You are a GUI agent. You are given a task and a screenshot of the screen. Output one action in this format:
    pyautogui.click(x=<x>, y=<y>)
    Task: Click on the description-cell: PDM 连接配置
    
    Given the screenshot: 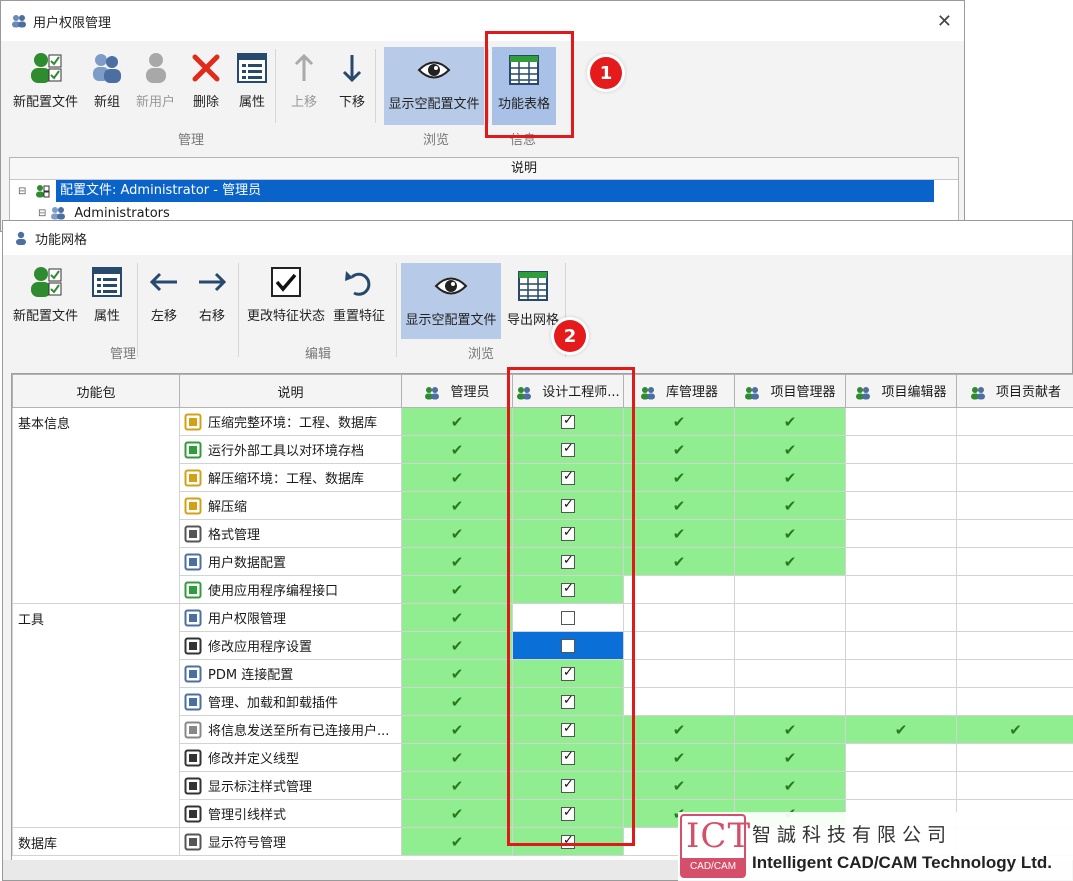 What is the action you would take?
    pyautogui.click(x=290, y=673)
    